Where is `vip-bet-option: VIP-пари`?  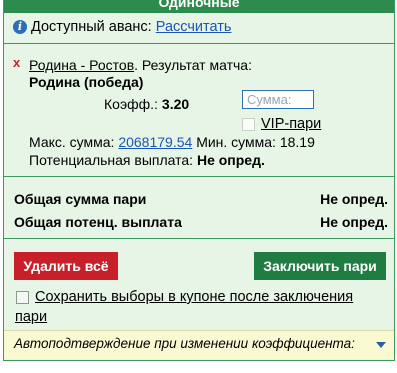 vip-bet-option: VIP-пари is located at coordinates (281, 124).